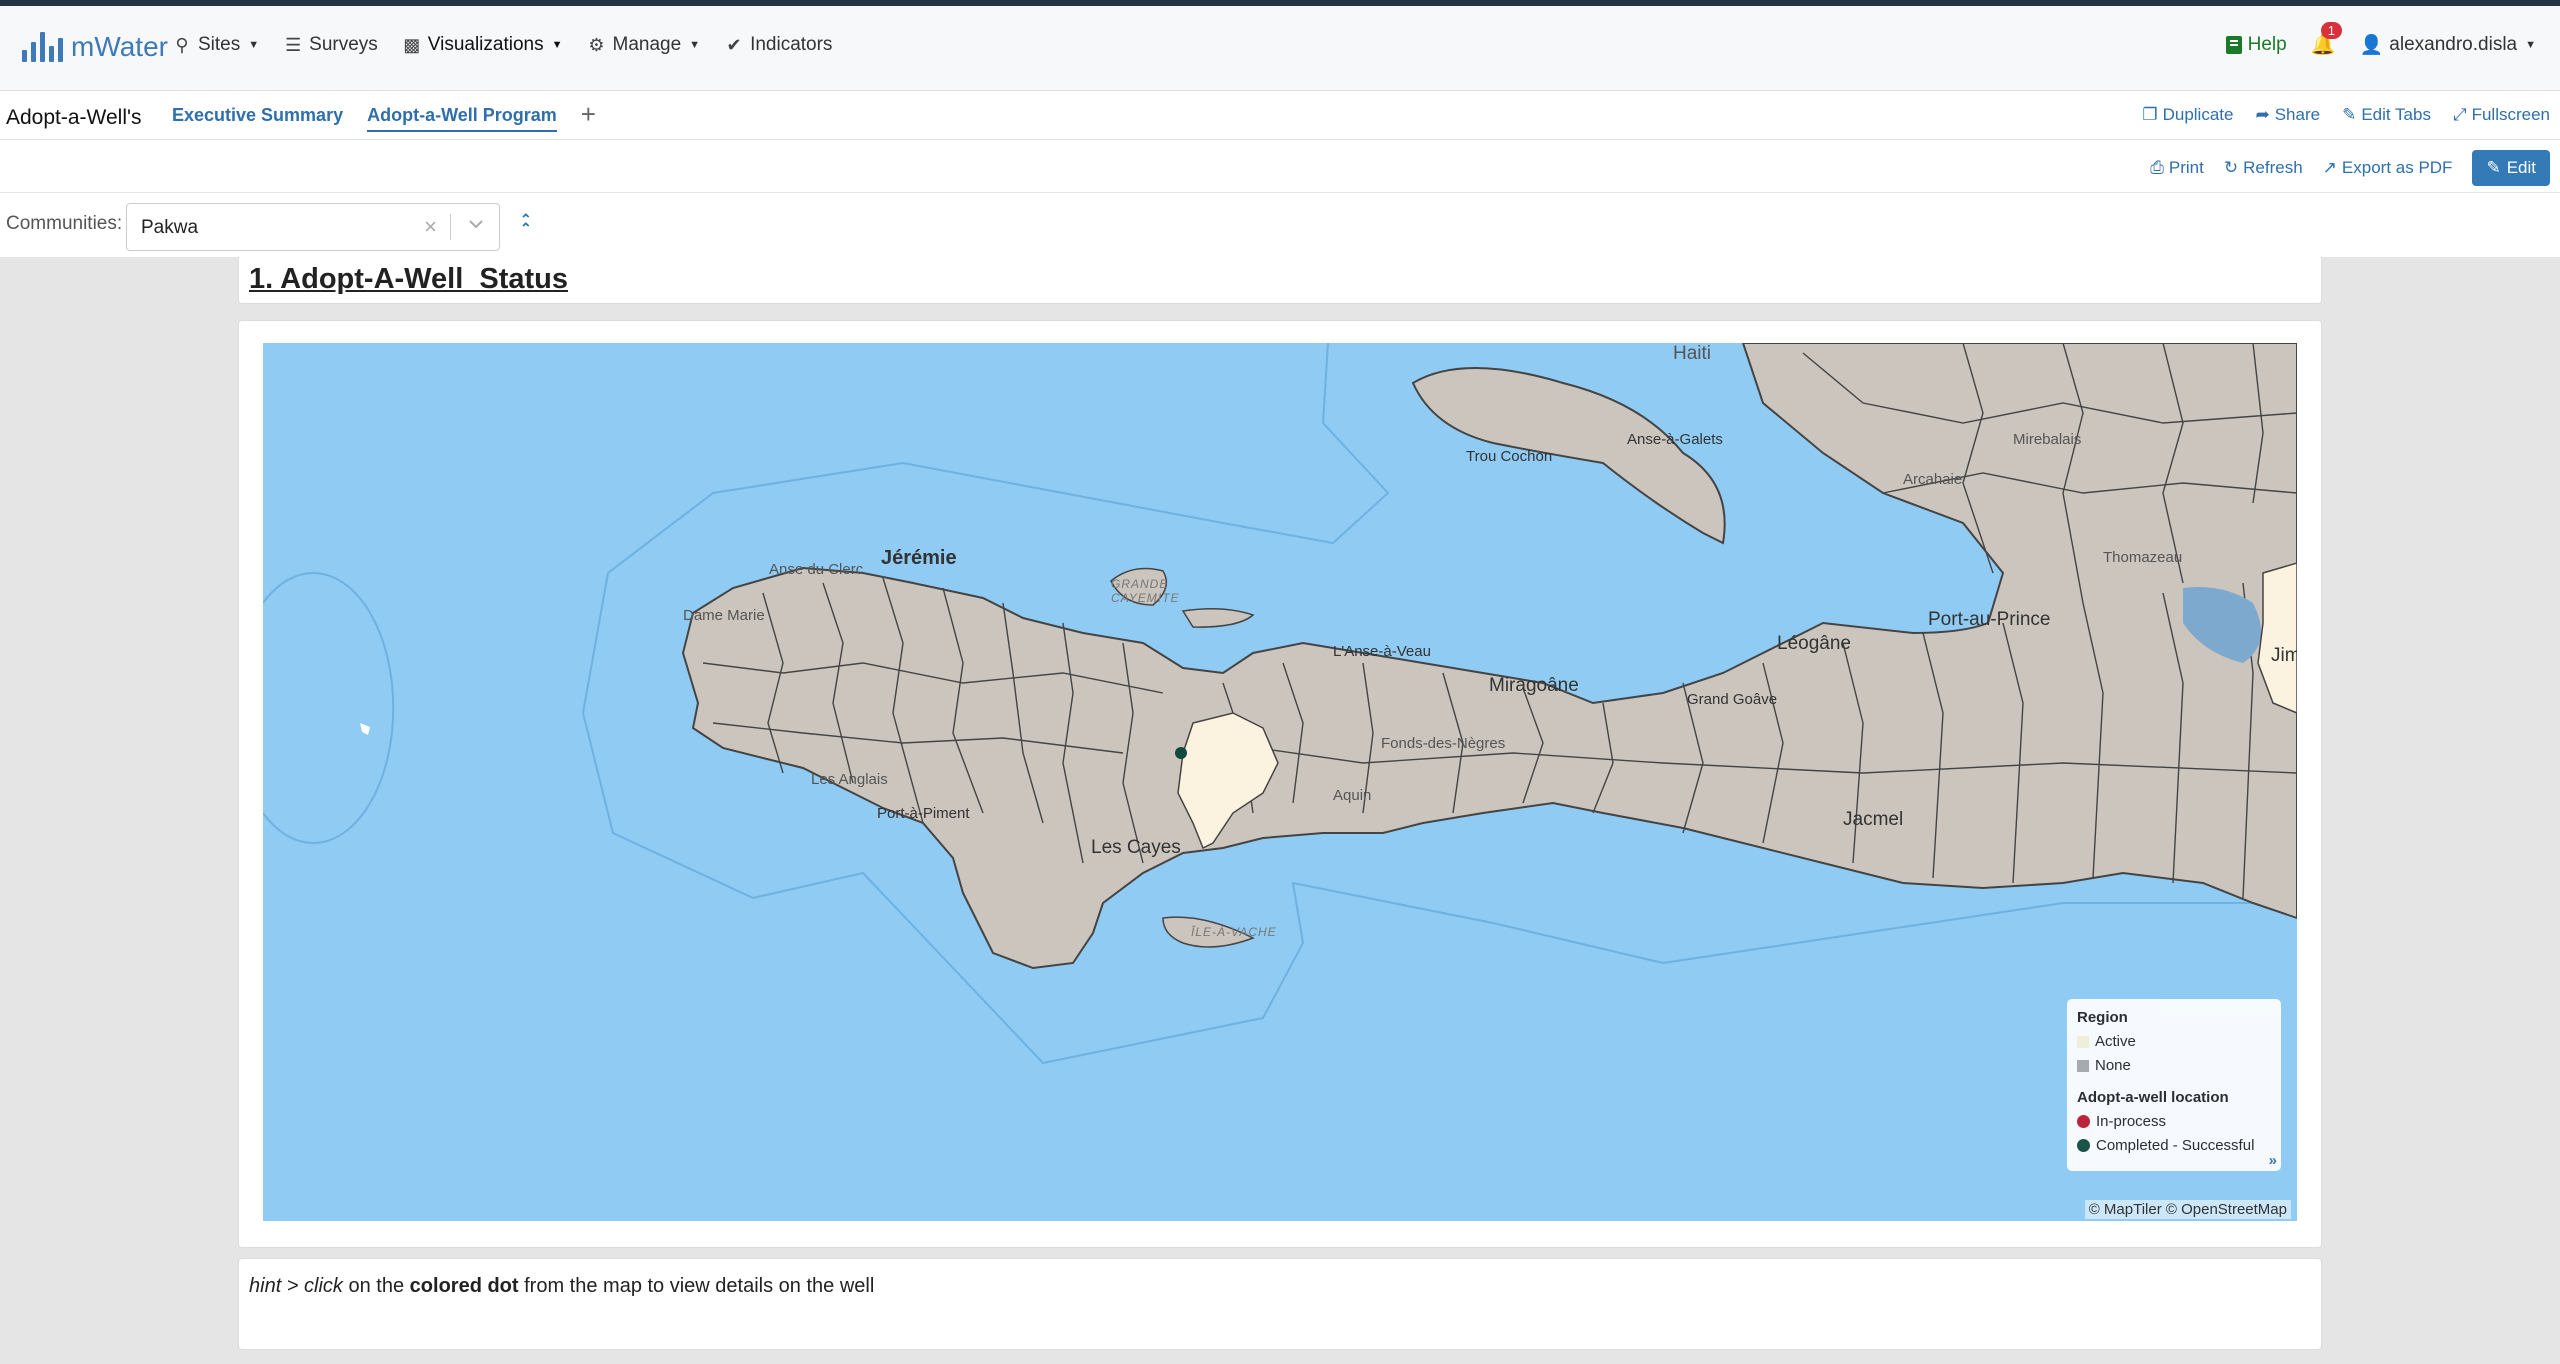 This screenshot has height=1364, width=2560. I want to click on map-label-anse-a-galets: Anse-à-Galets, so click(1675, 439).